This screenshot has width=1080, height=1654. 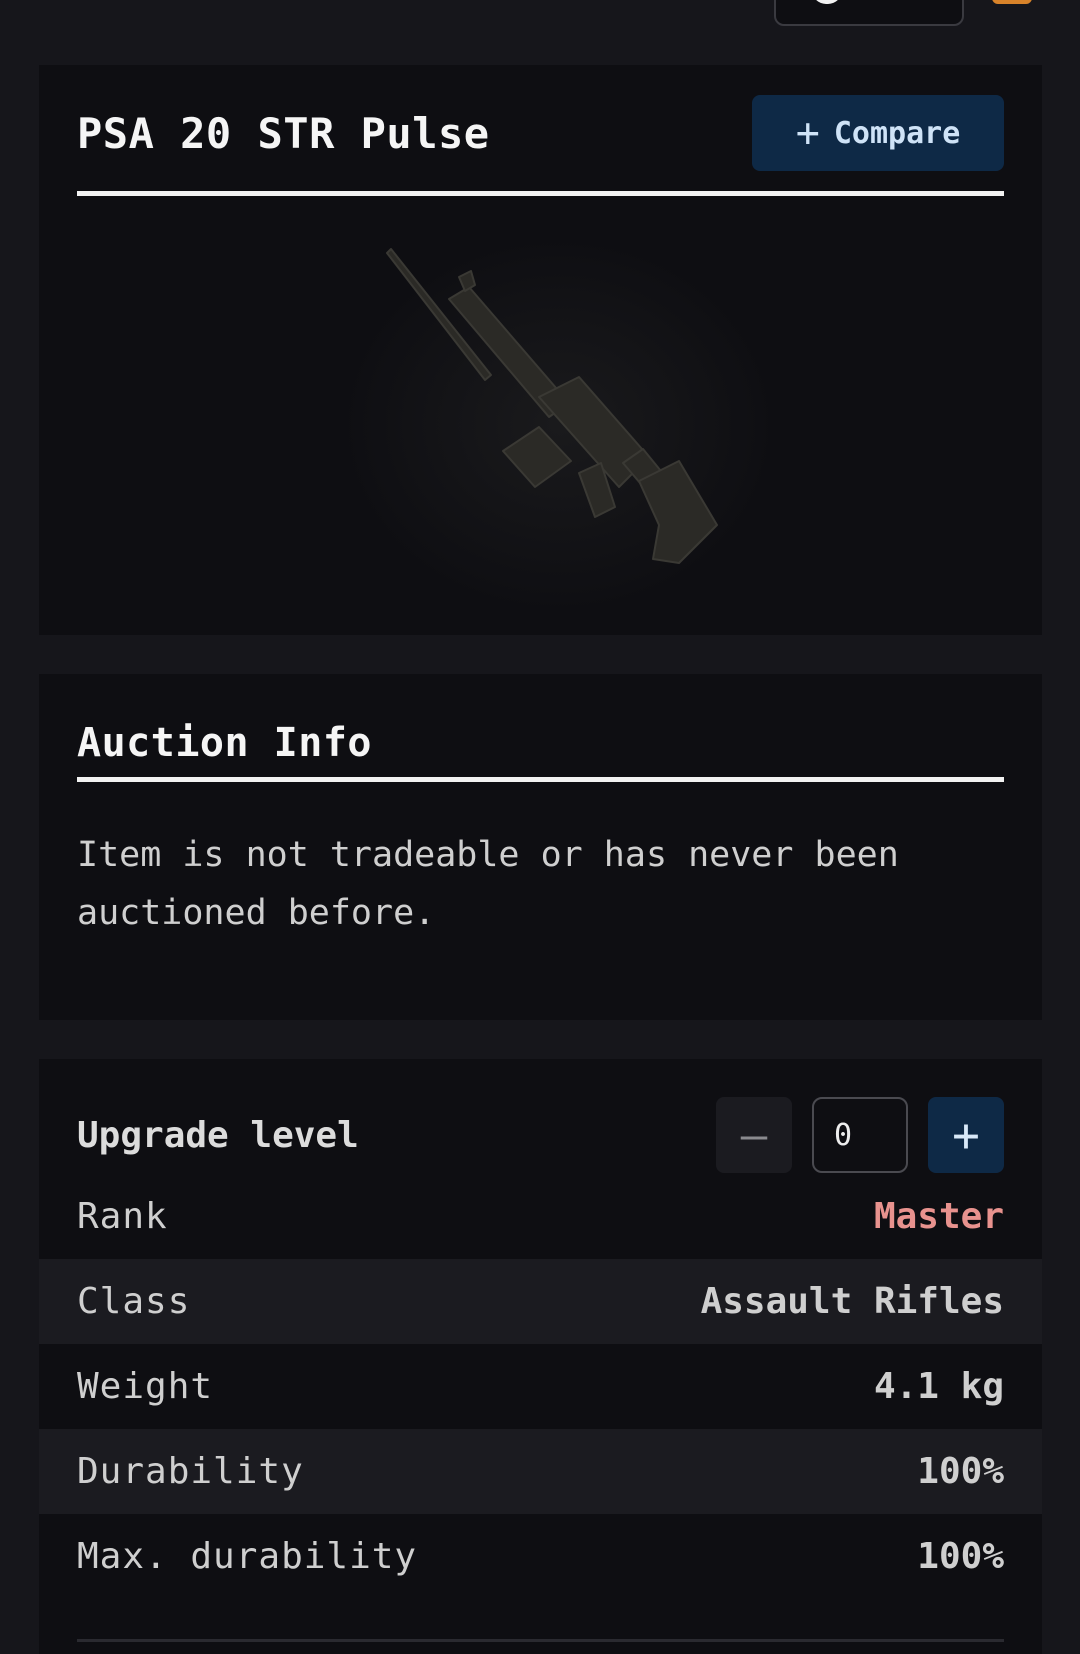 I want to click on stat-label: Max. durability, so click(x=247, y=1556).